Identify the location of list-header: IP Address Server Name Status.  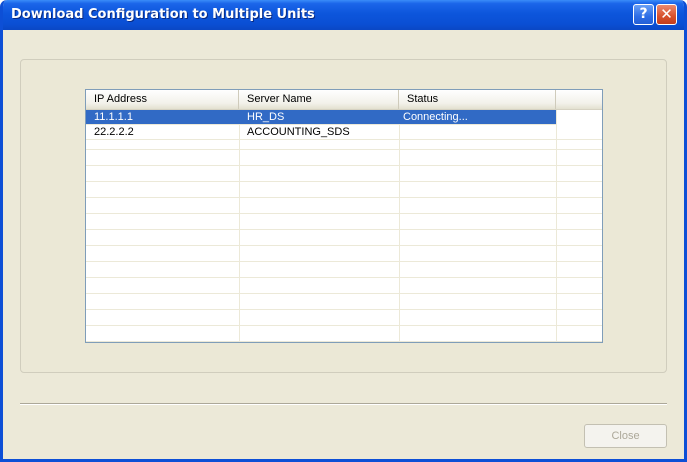
(344, 100).